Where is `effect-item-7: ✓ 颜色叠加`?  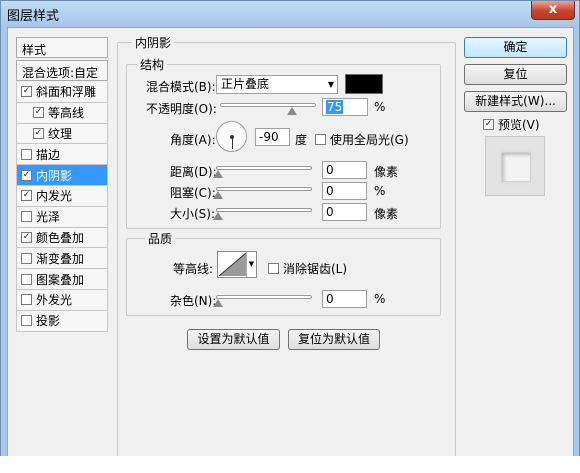 effect-item-7: ✓ 颜色叠加 is located at coordinates (62, 238).